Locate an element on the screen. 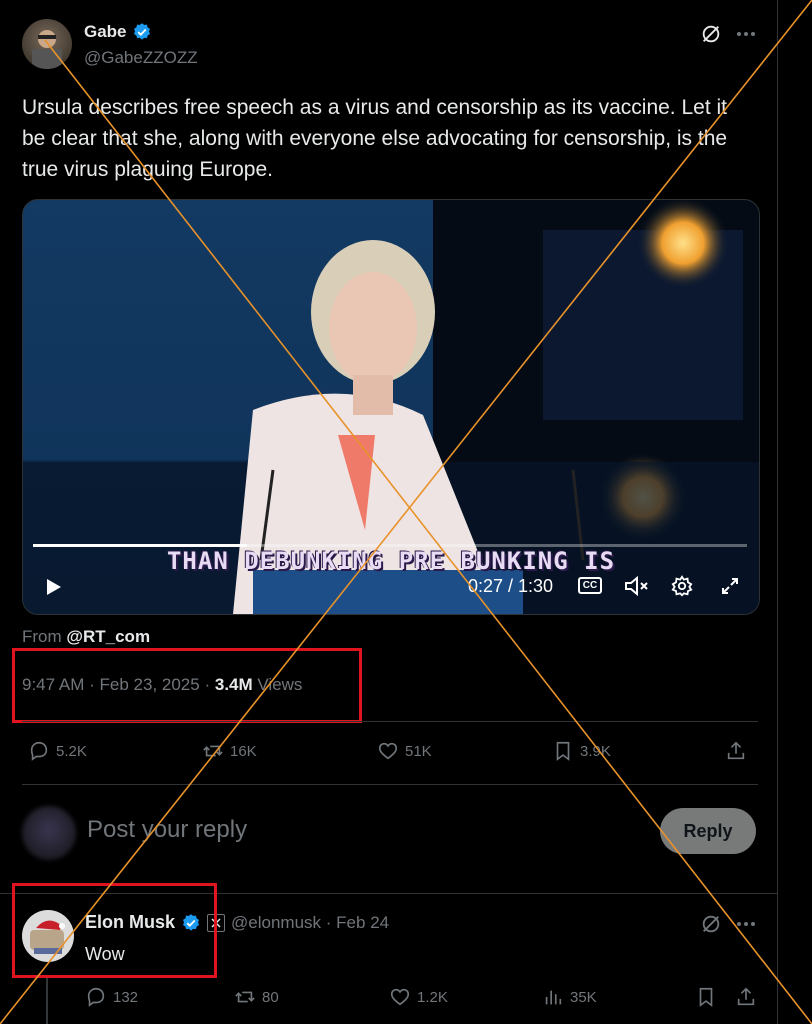 This screenshot has width=812, height=1024. reply-reply-action: 132 is located at coordinates (111, 997).